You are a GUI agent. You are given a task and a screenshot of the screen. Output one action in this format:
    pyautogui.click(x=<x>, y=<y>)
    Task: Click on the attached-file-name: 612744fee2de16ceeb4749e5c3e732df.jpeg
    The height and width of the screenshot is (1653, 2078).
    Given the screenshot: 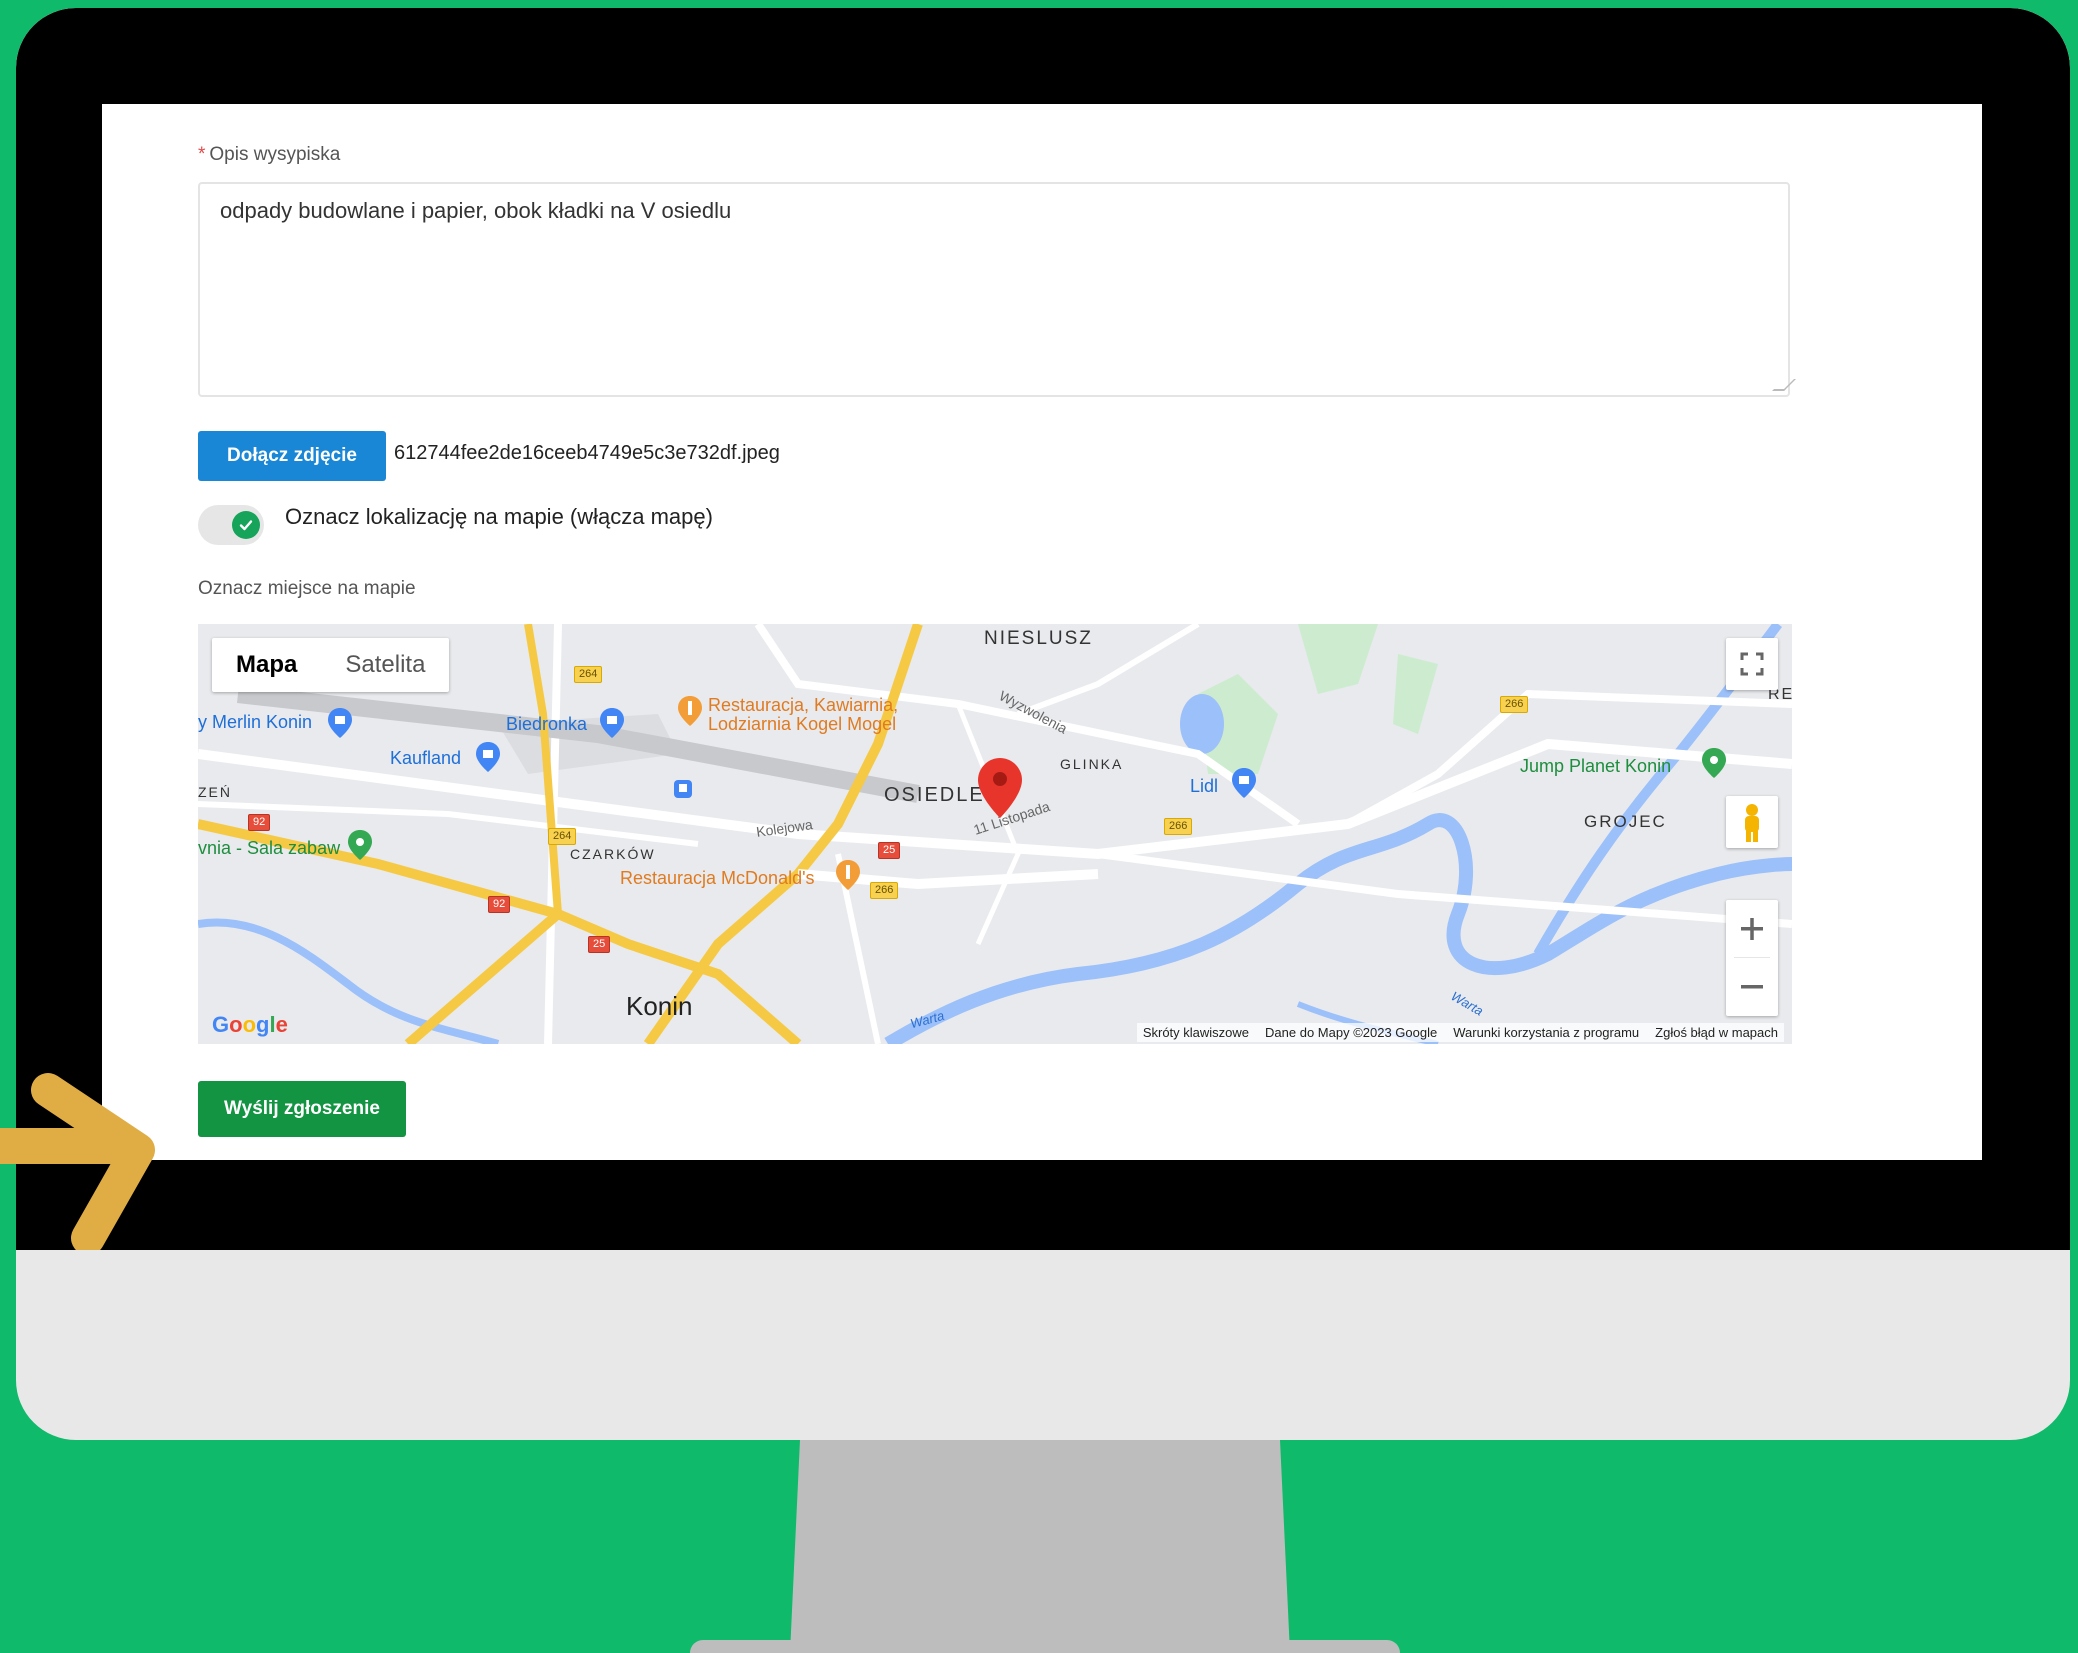 What is the action you would take?
    pyautogui.click(x=587, y=453)
    